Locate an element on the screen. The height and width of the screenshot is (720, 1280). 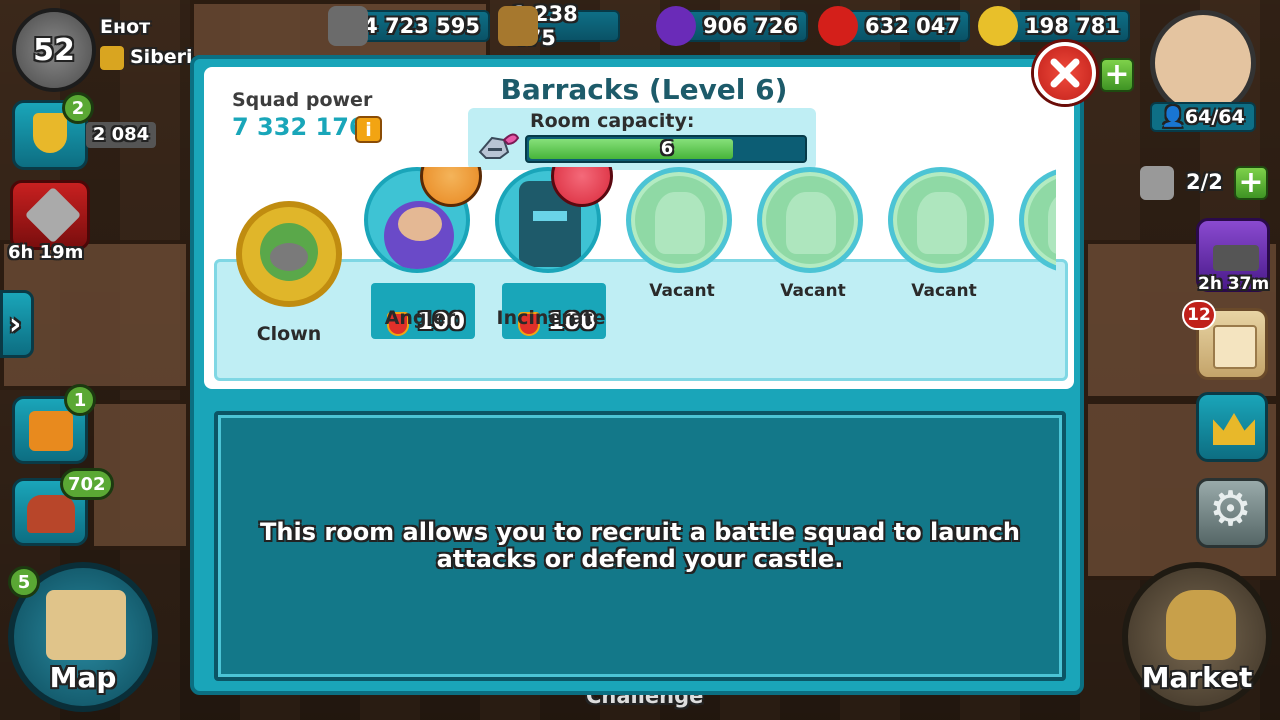
crossed-swords-icon is located at coordinates (53, 215).